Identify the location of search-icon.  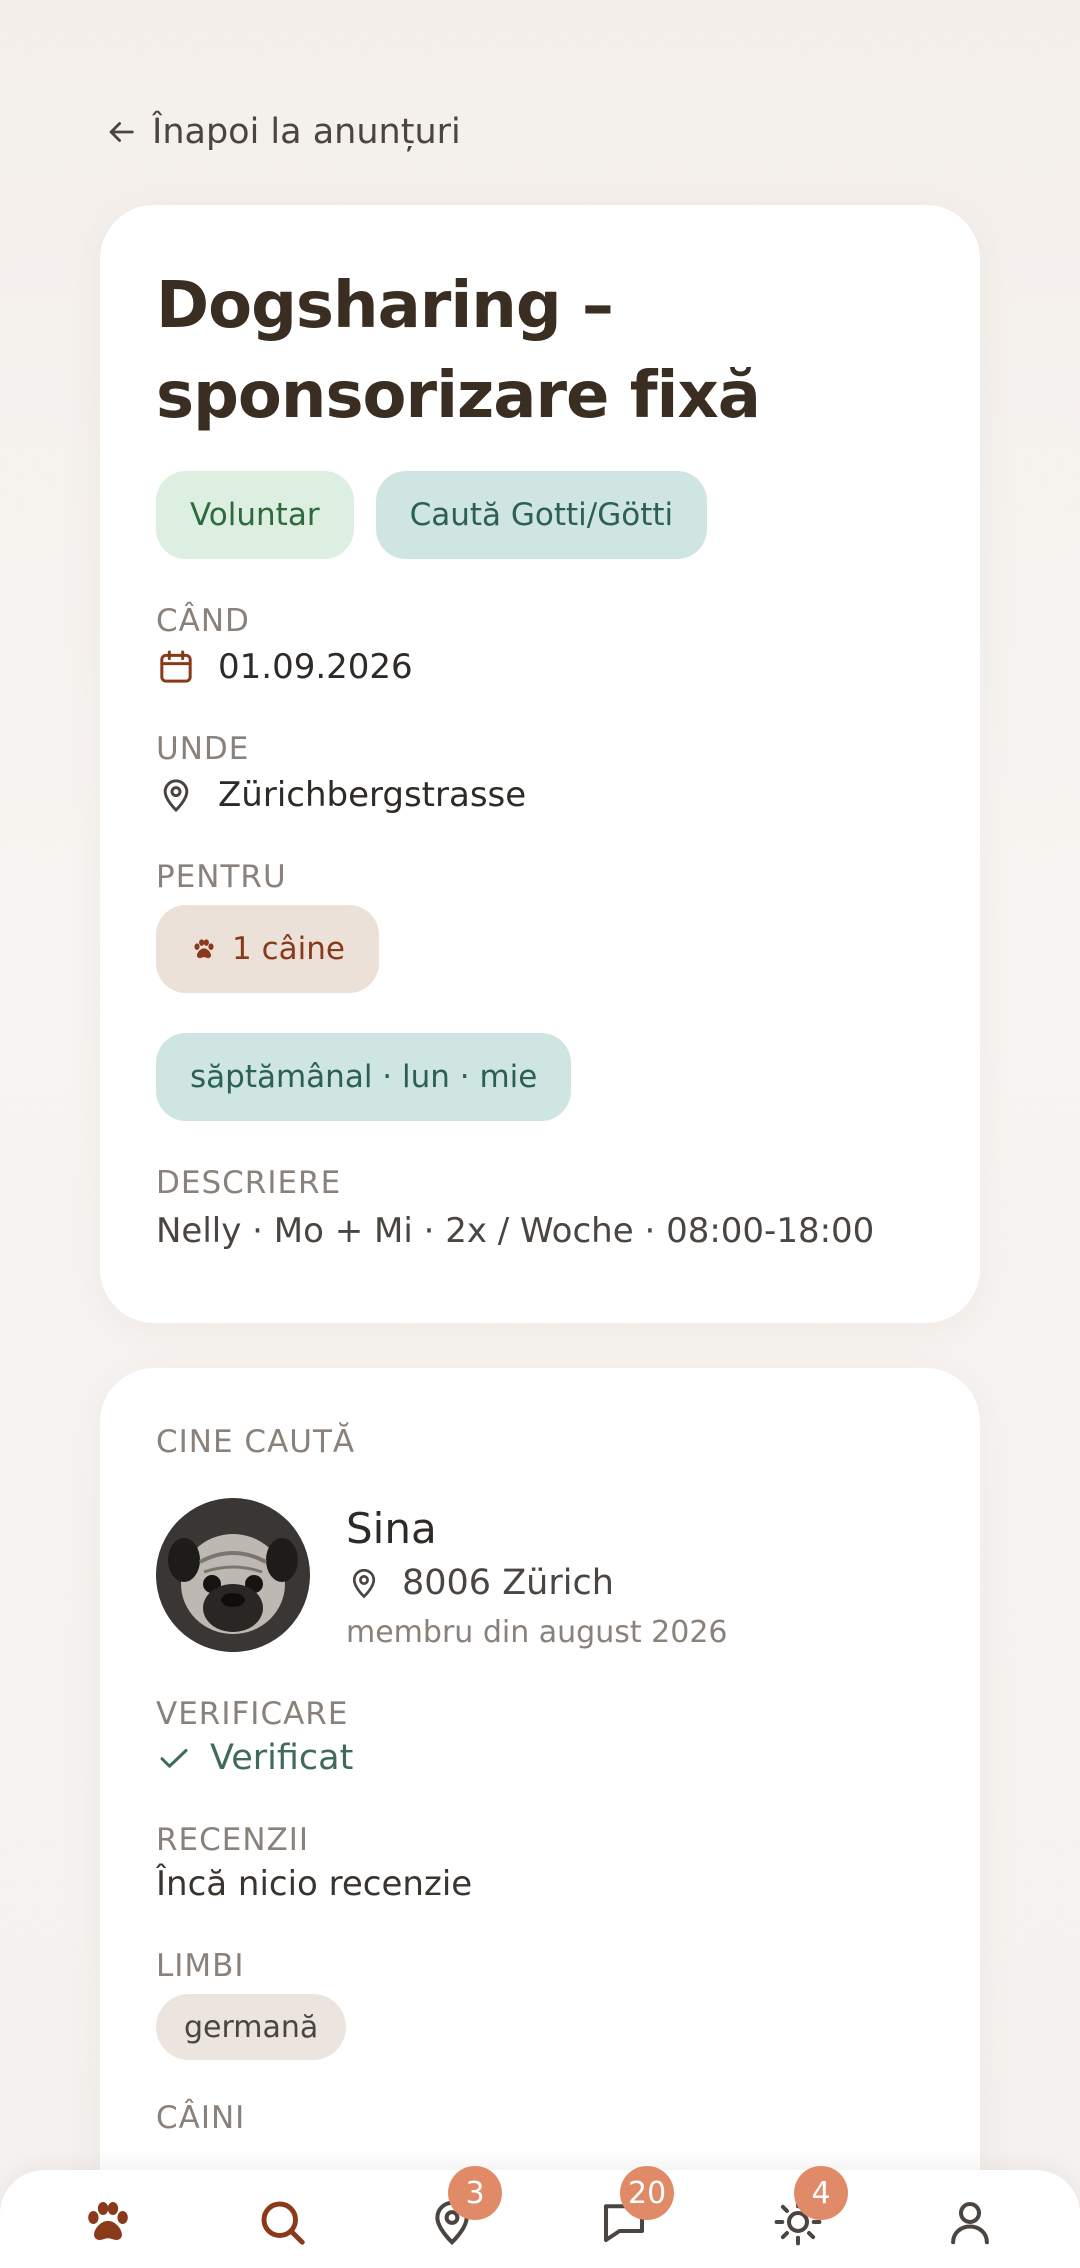
(283, 2223).